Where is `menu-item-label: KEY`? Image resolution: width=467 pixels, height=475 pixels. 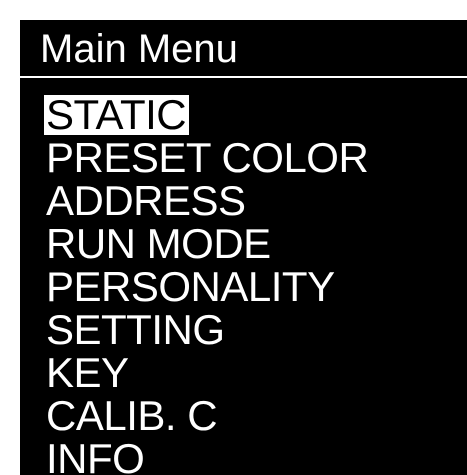
menu-item-label: KEY is located at coordinates (87, 372).